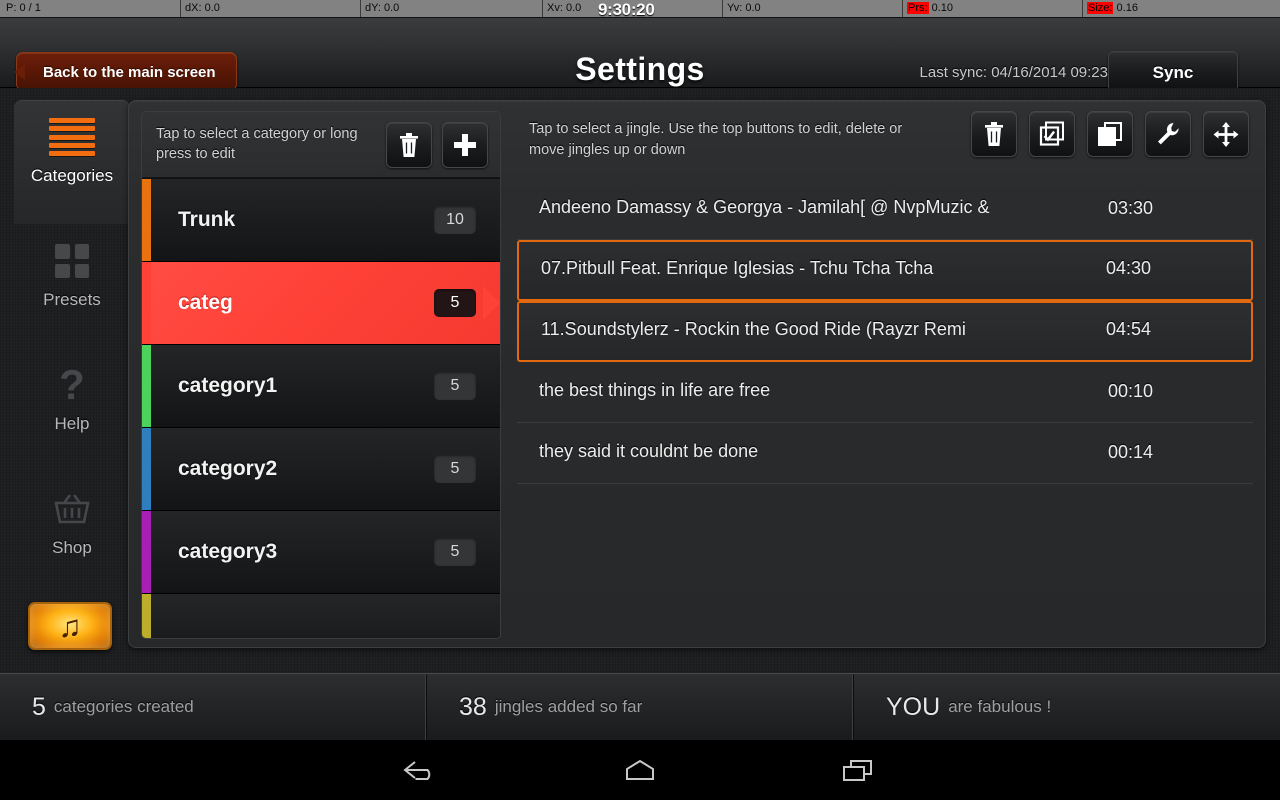 The width and height of the screenshot is (1280, 800). What do you see at coordinates (1128, 267) in the screenshot?
I see `jingle-duration: 04:30` at bounding box center [1128, 267].